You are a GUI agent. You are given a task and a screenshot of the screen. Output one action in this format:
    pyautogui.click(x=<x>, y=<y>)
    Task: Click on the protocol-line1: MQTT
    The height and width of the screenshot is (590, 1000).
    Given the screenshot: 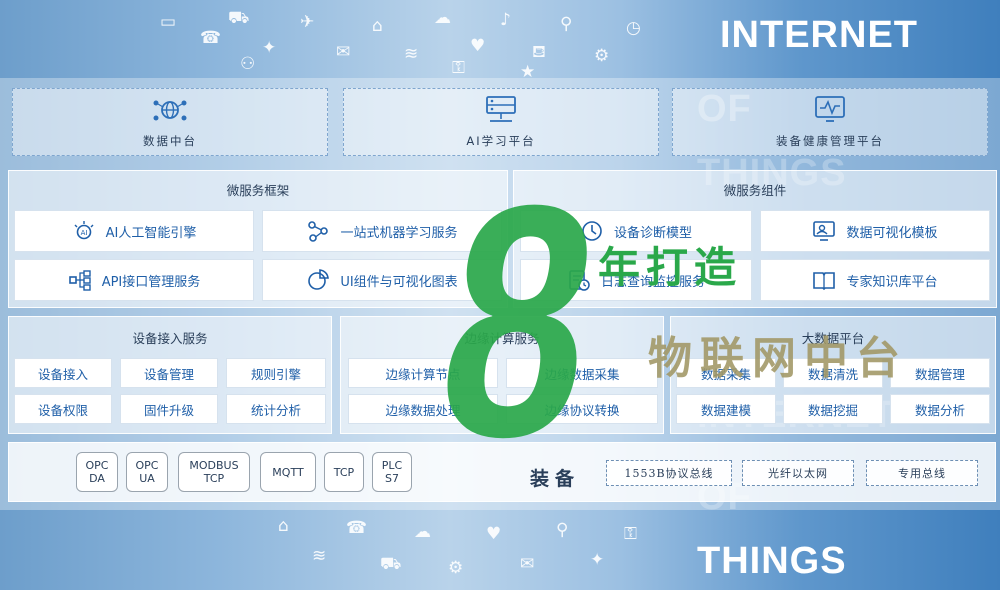 What is the action you would take?
    pyautogui.click(x=288, y=472)
    